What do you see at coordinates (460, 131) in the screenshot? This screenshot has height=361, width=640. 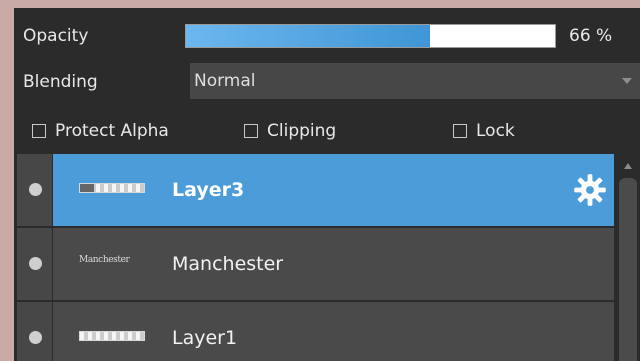 I see `lock-box` at bounding box center [460, 131].